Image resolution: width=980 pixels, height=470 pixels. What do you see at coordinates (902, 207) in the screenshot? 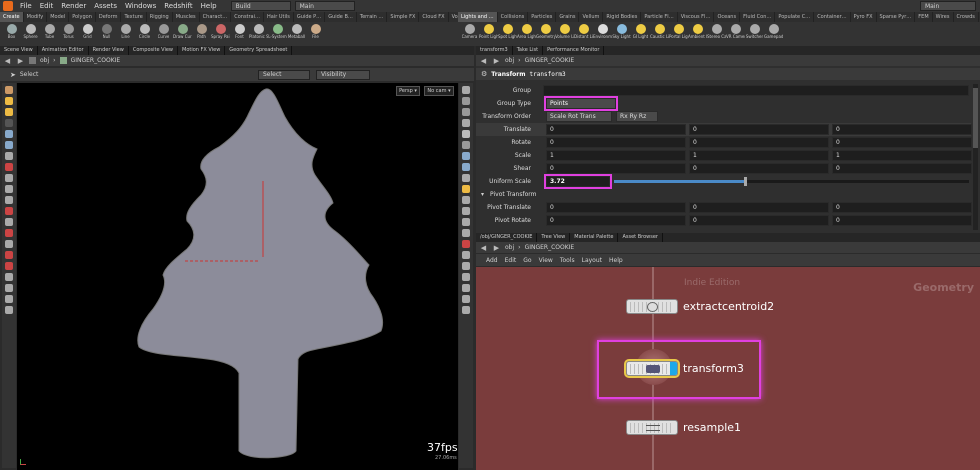
I see `pivot-field-z: 0` at bounding box center [902, 207].